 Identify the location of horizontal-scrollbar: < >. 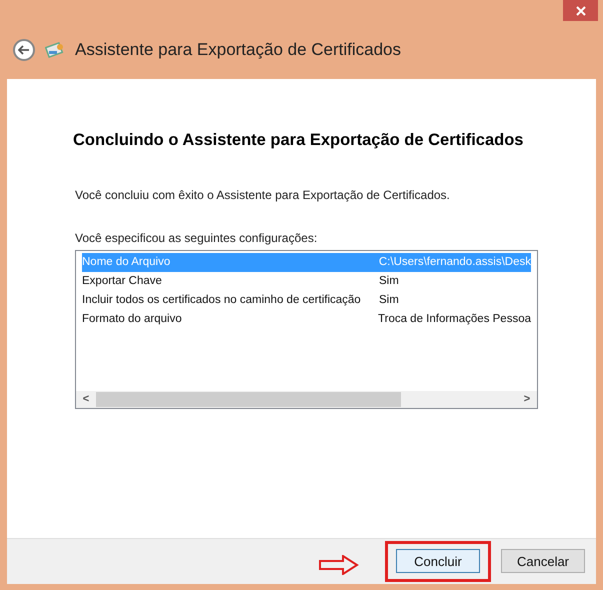
(306, 399).